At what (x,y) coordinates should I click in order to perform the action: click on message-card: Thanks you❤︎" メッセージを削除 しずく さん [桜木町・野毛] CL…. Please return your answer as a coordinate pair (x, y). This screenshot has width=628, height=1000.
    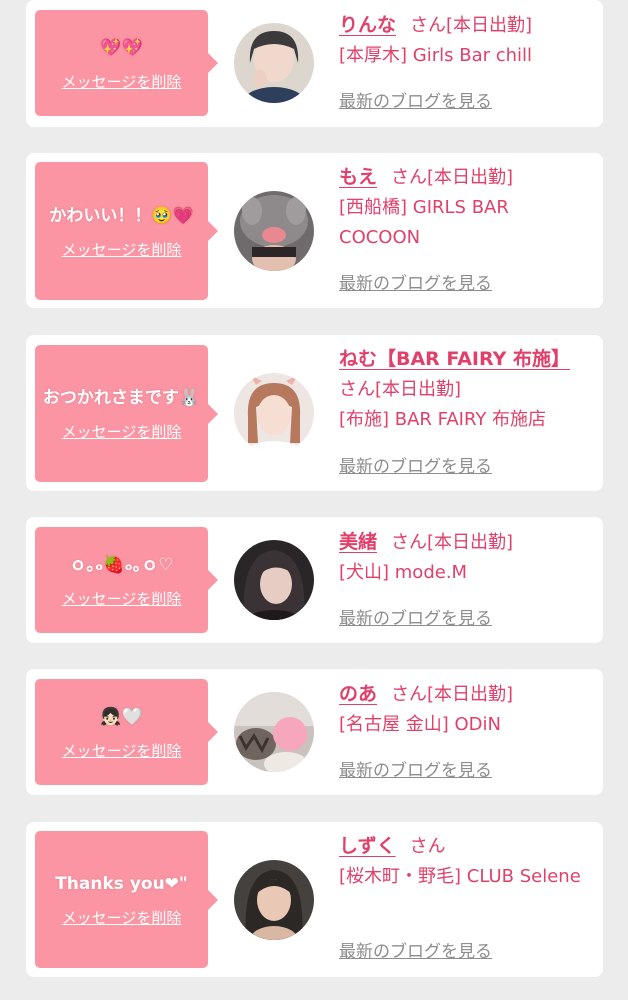
    Looking at the image, I should click on (314, 899).